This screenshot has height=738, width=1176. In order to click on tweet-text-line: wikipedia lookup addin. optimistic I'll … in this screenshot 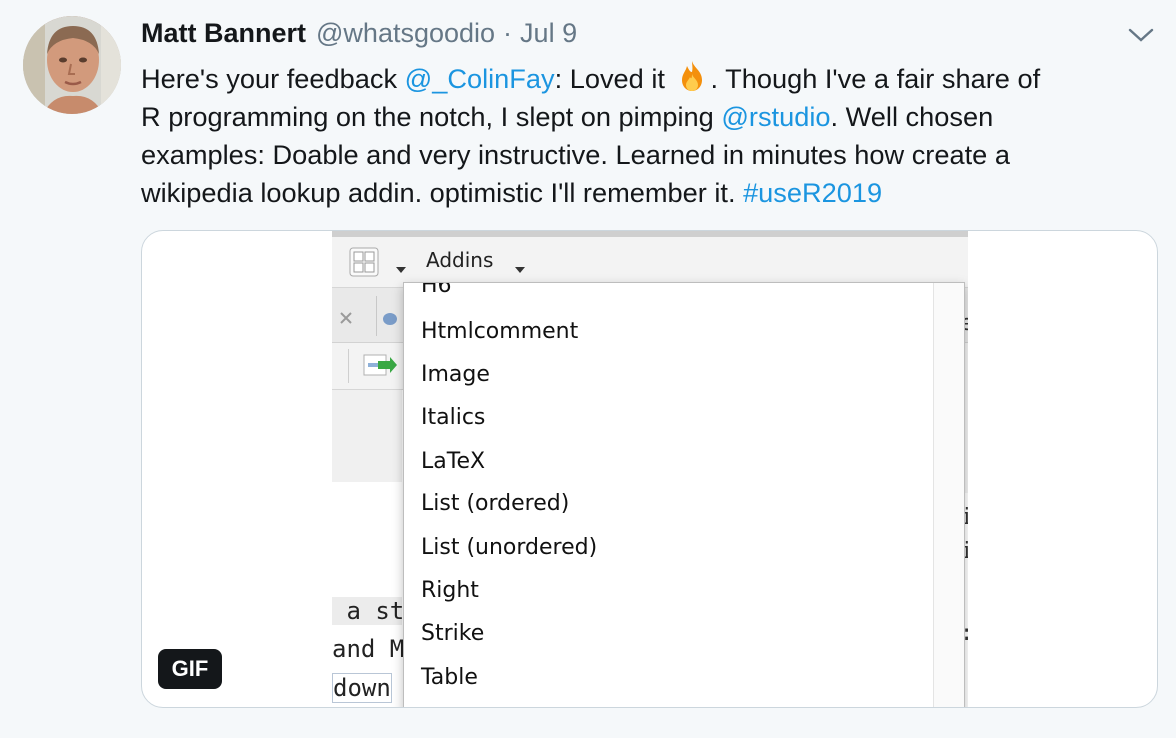, I will do `click(646, 193)`.